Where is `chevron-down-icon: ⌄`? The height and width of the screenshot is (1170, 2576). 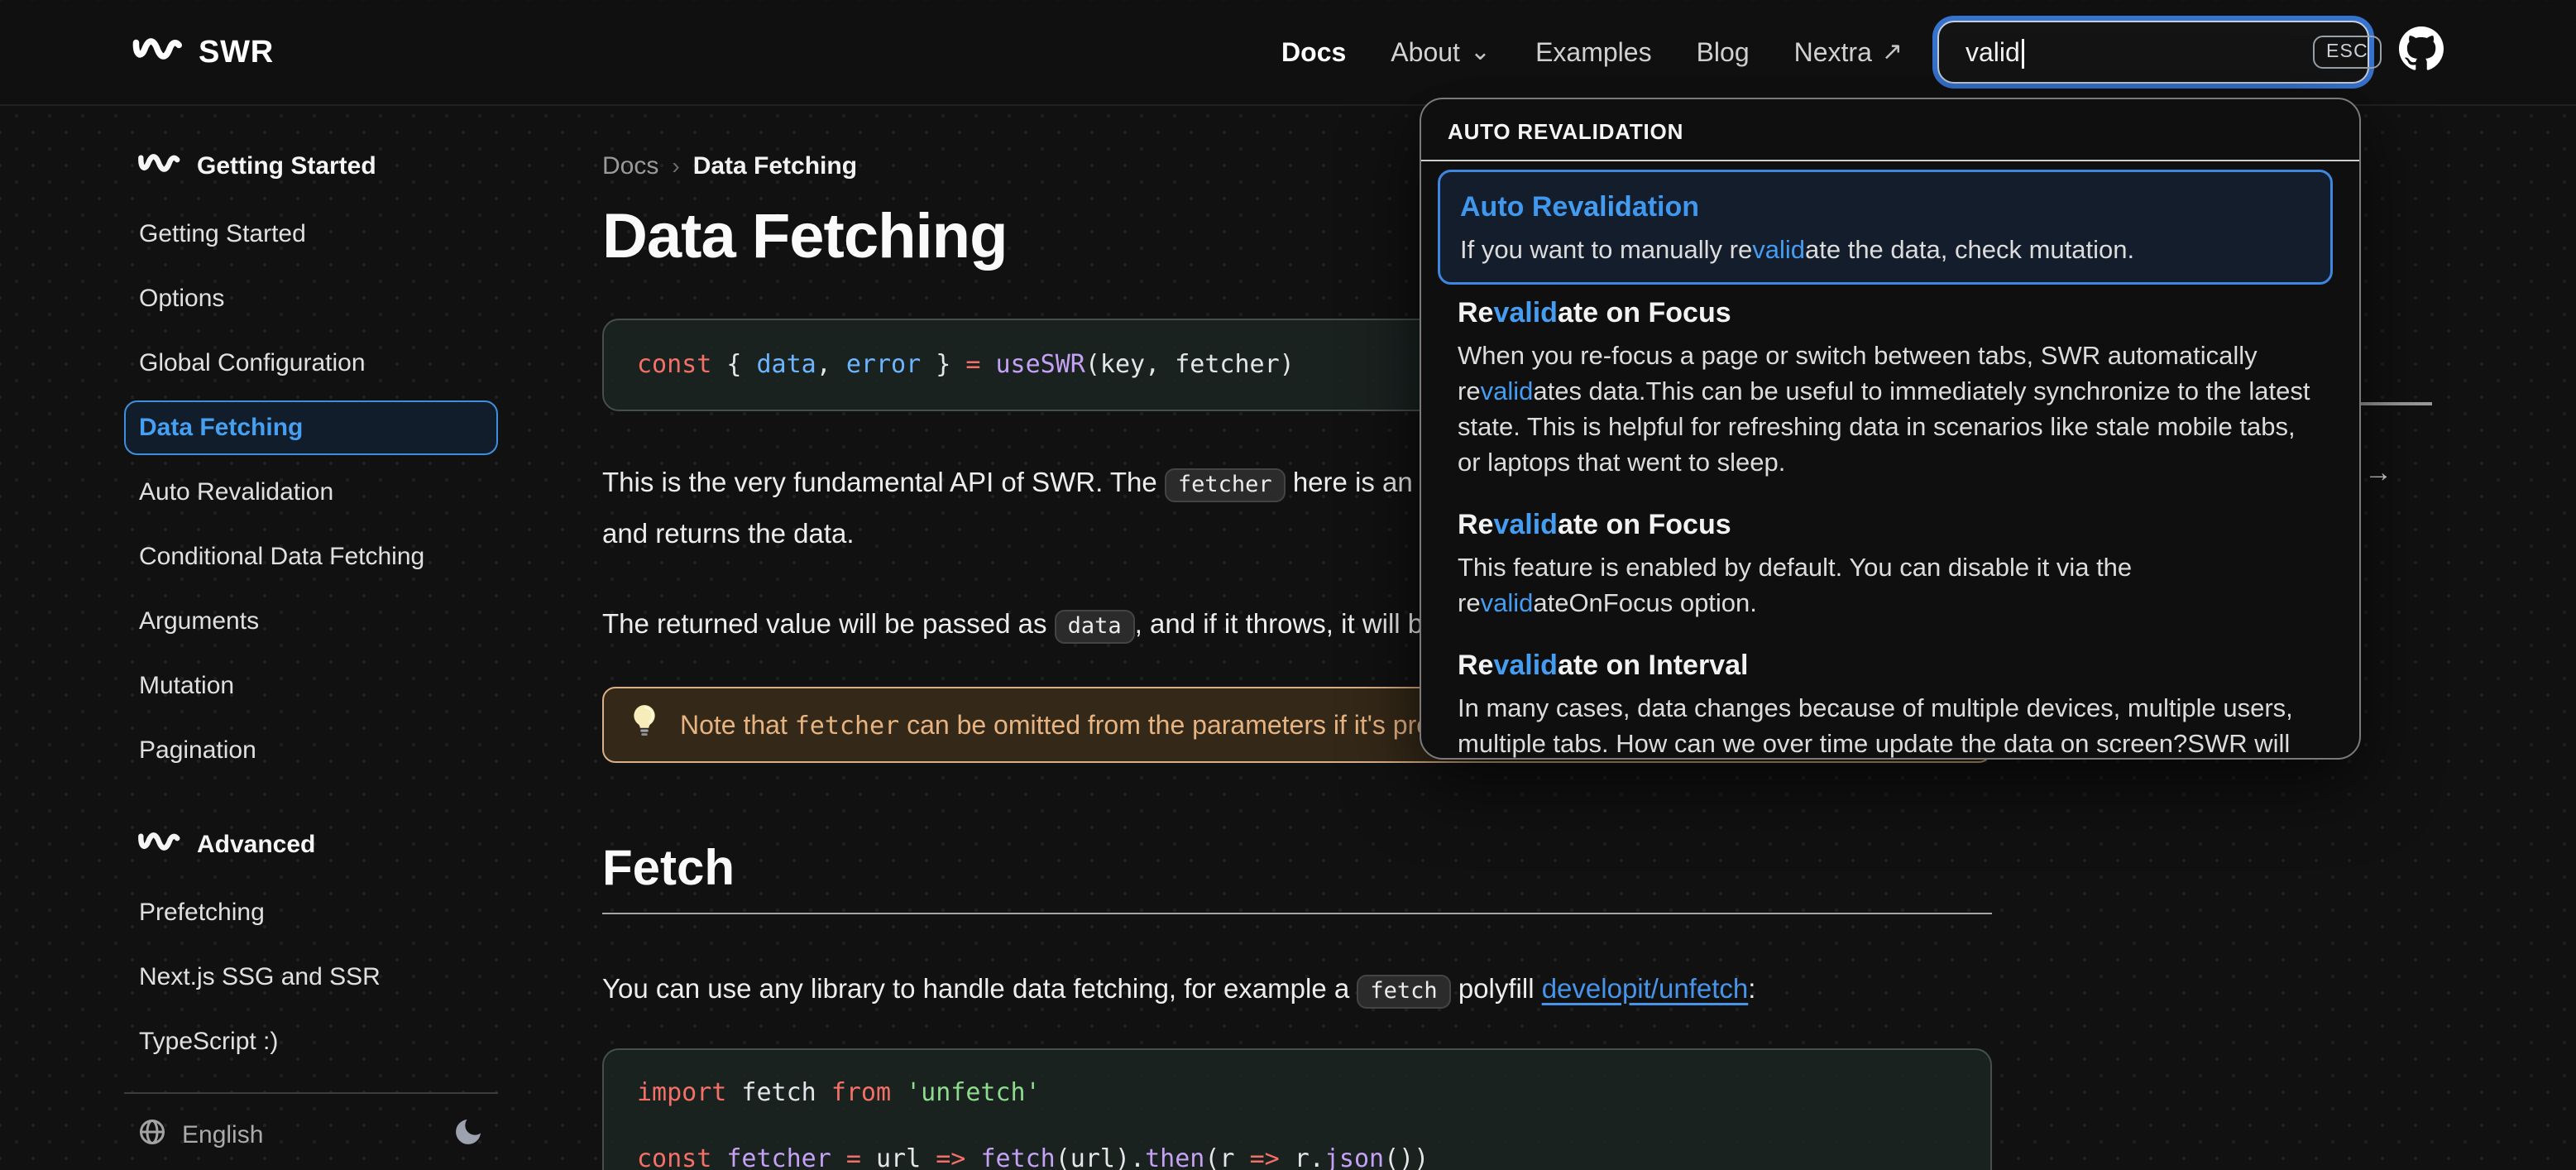
chevron-down-icon: ⌄ is located at coordinates (1480, 51).